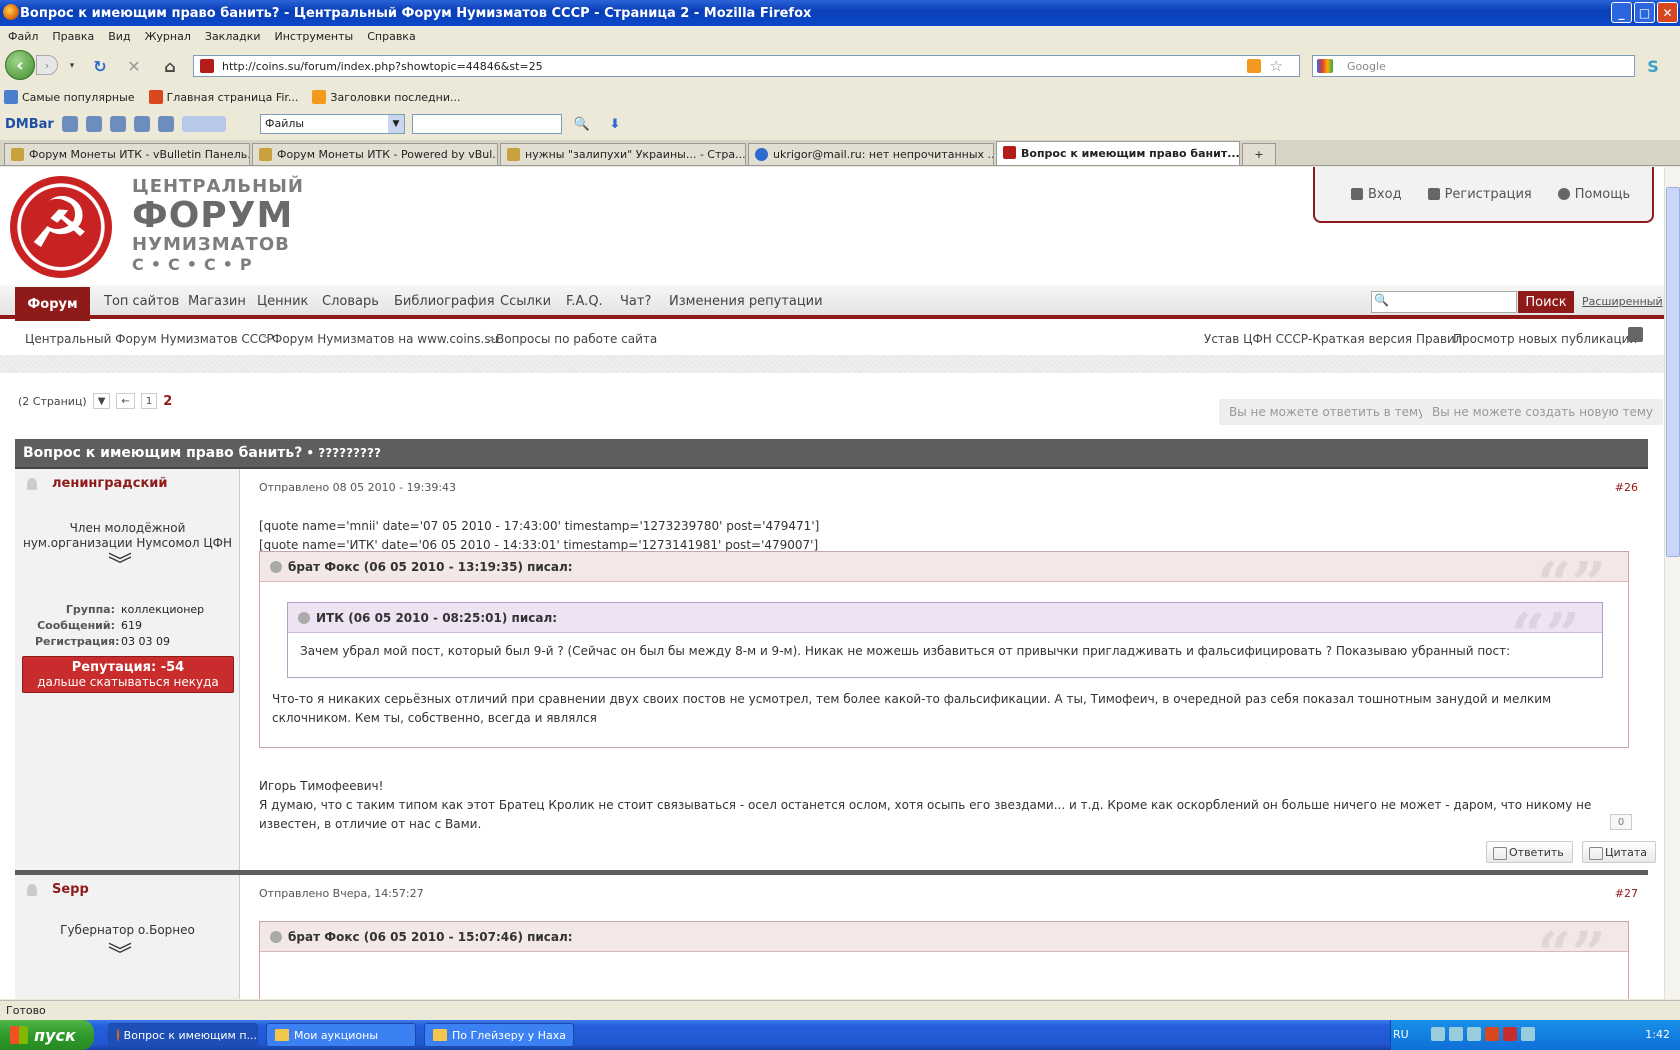 This screenshot has height=1050, width=1680. I want to click on menu-history: Журнал, so click(168, 36).